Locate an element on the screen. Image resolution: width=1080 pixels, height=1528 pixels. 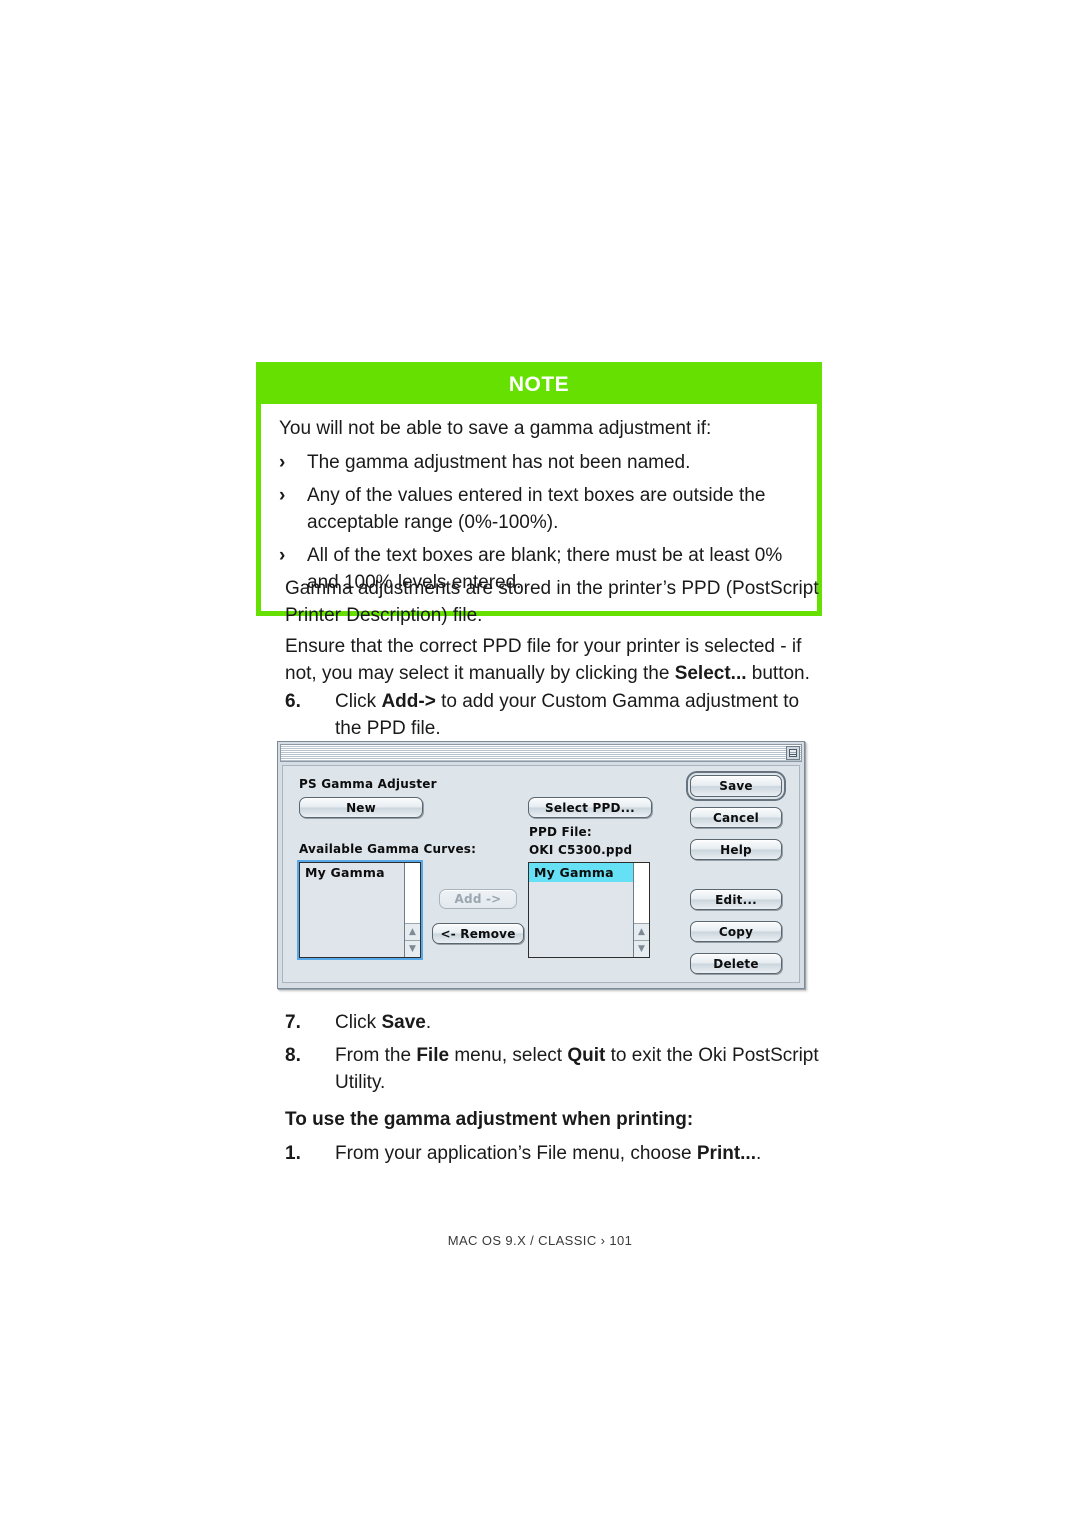
inline-bold-save: Save is located at coordinates (403, 1022).